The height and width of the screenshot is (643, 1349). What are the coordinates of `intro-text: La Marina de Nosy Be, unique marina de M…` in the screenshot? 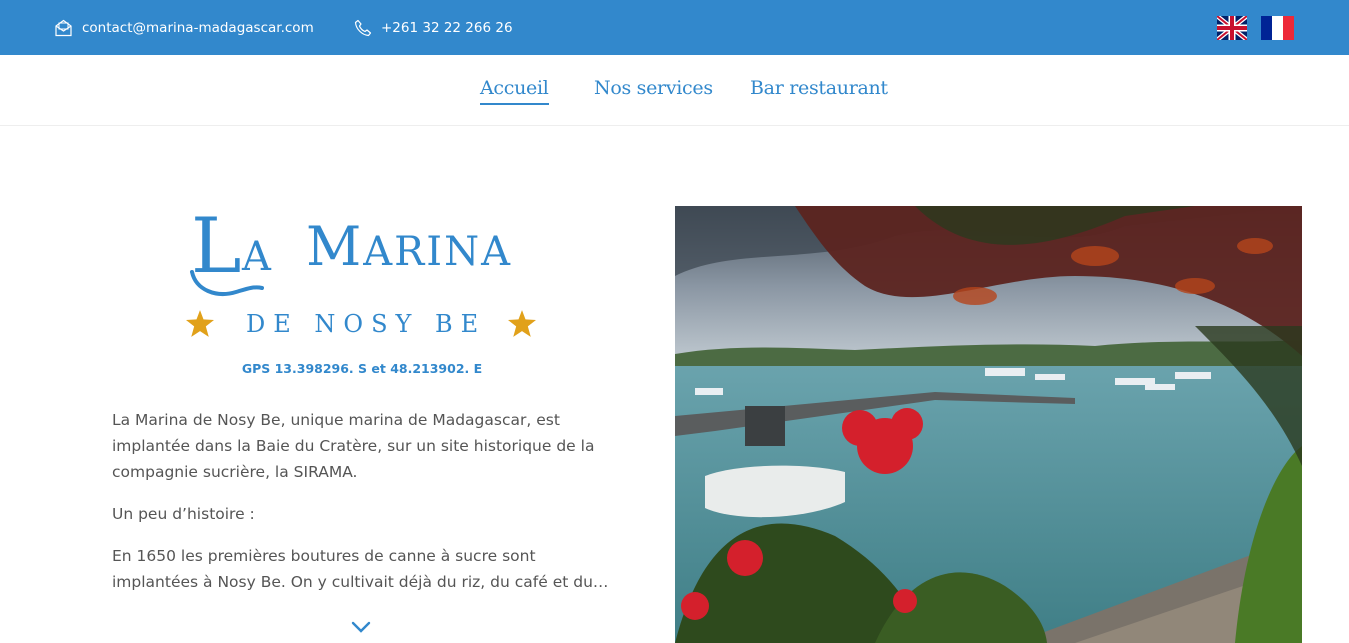 It's located at (362, 509).